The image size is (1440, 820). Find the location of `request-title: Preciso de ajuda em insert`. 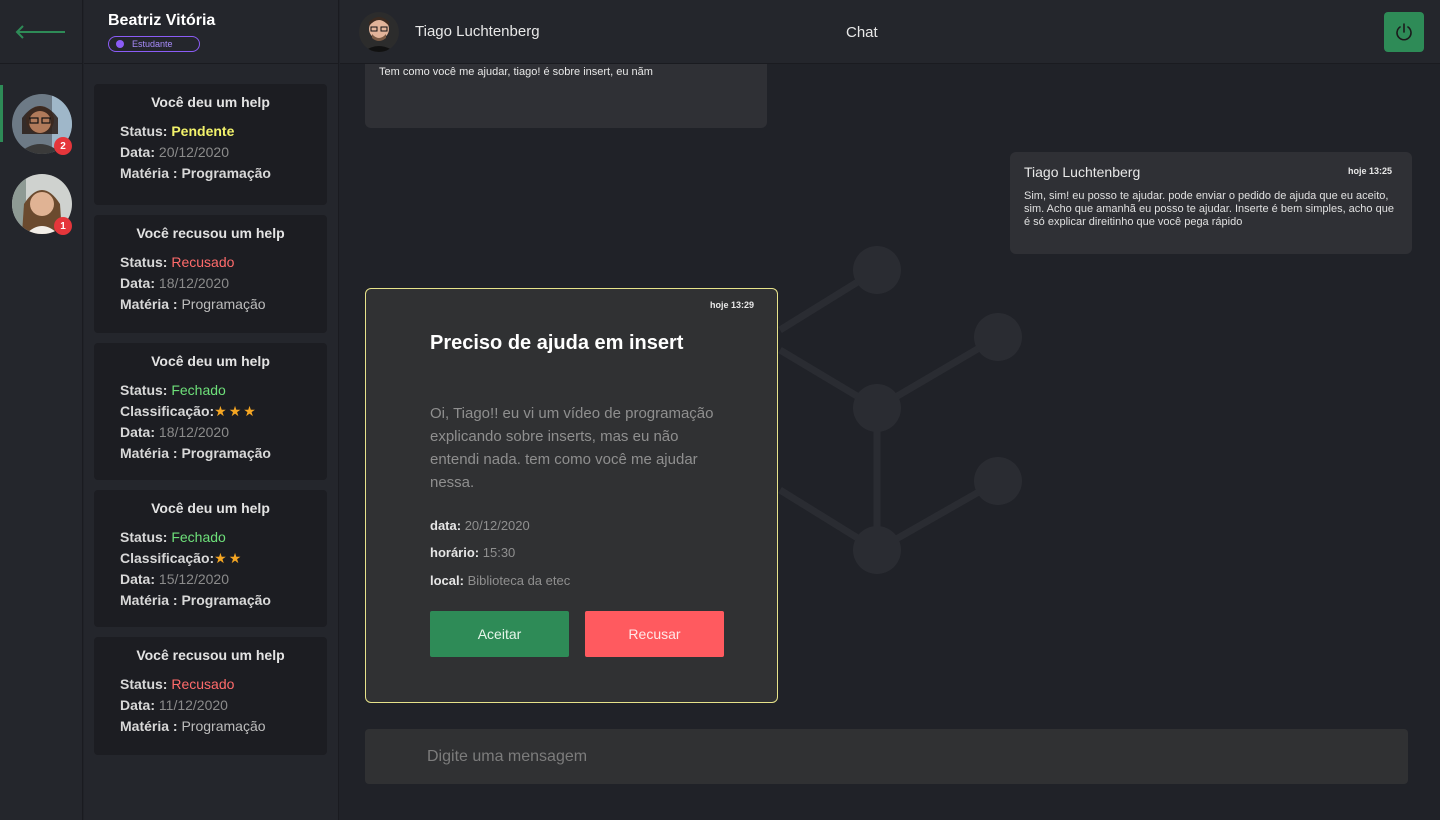

request-title: Preciso de ajuda em insert is located at coordinates (557, 343).